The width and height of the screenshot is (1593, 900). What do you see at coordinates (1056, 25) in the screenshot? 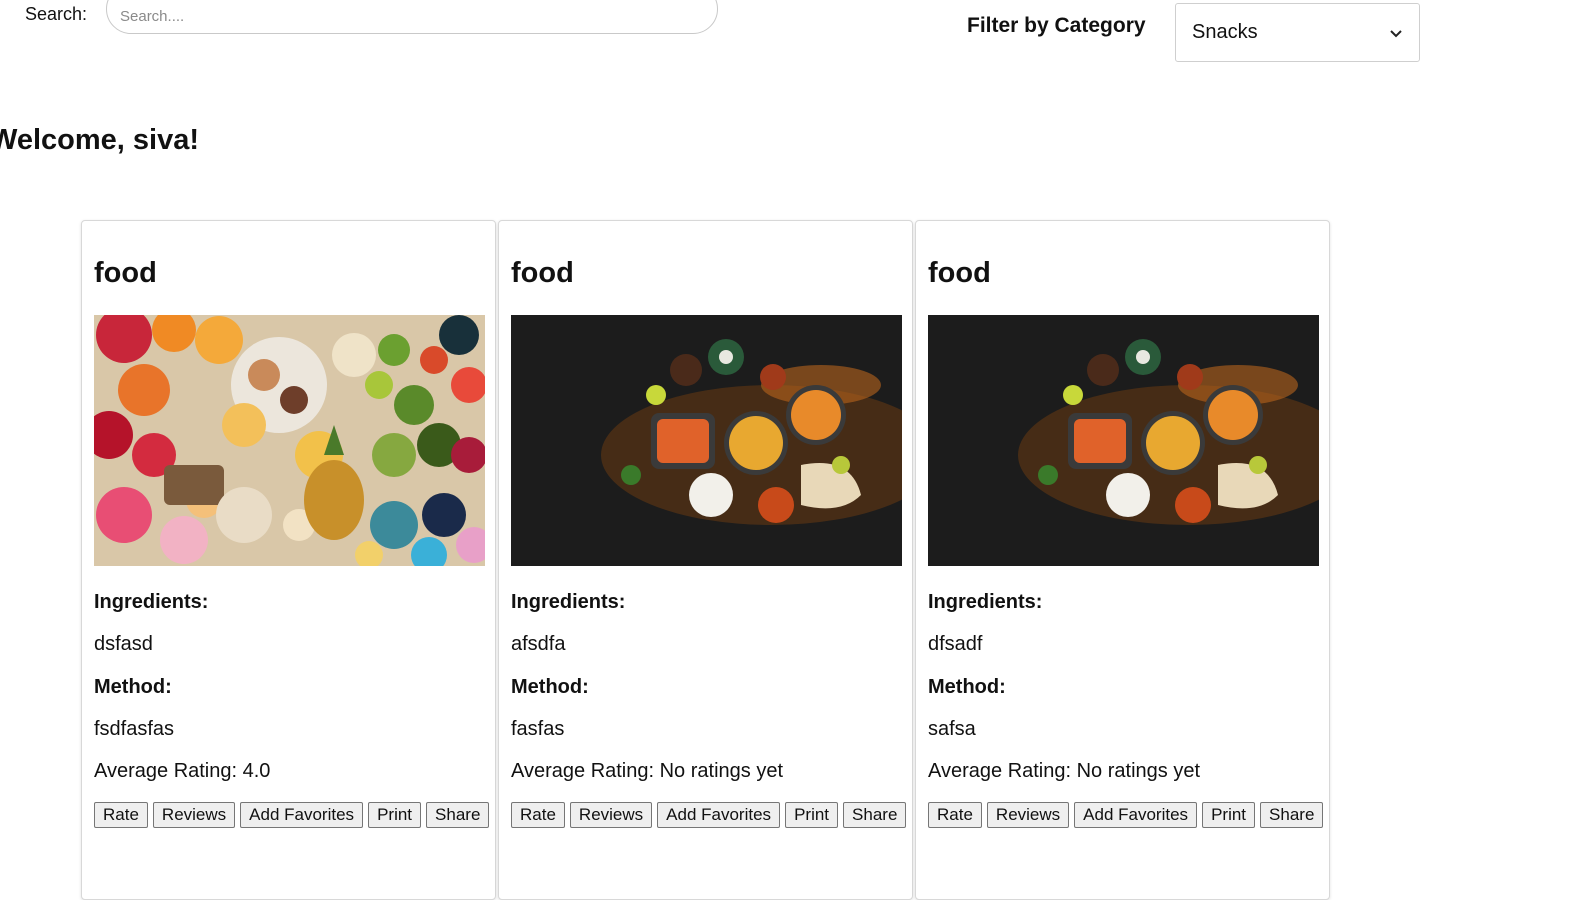
I see `filter-label: Filter by Category` at bounding box center [1056, 25].